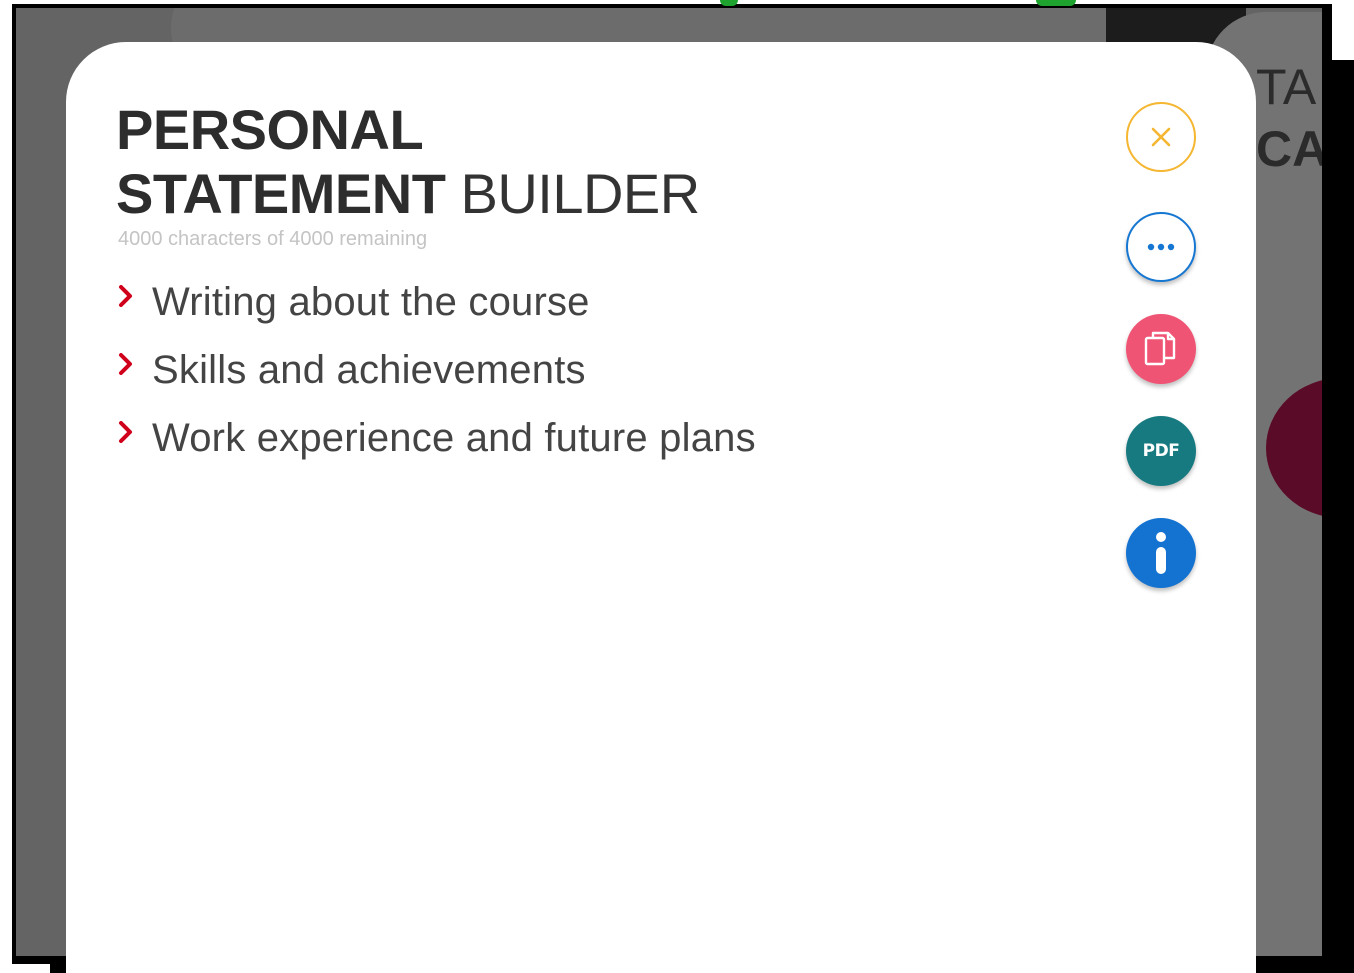 The width and height of the screenshot is (1354, 973). I want to click on background-green-mark, so click(1056, 3).